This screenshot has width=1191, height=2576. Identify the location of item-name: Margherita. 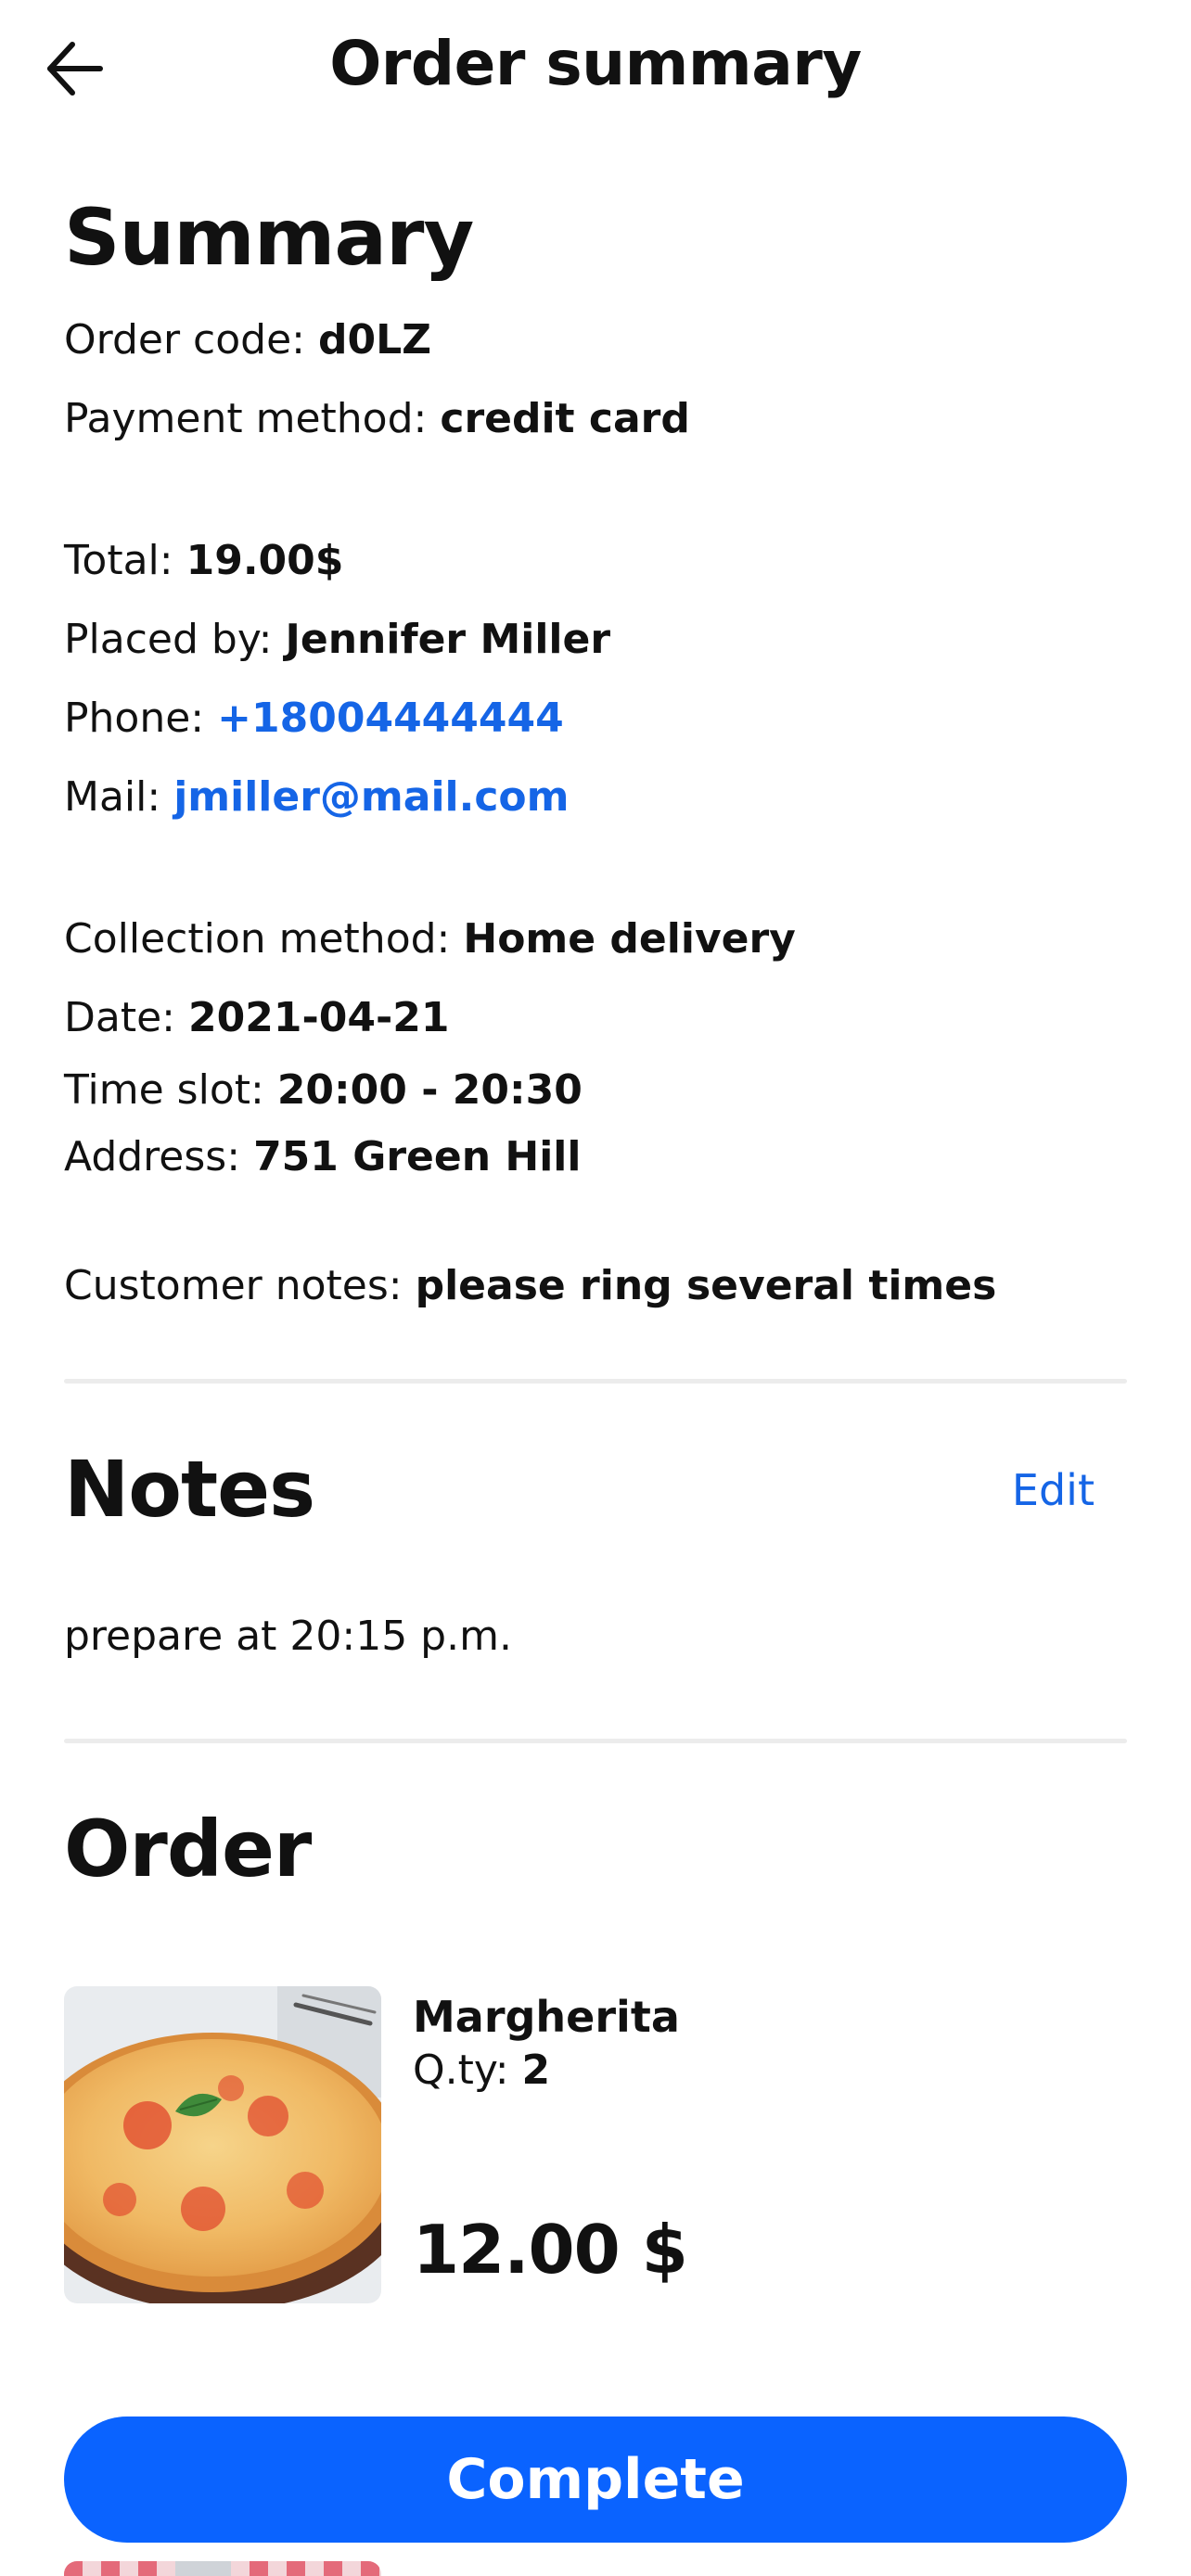
(546, 2018).